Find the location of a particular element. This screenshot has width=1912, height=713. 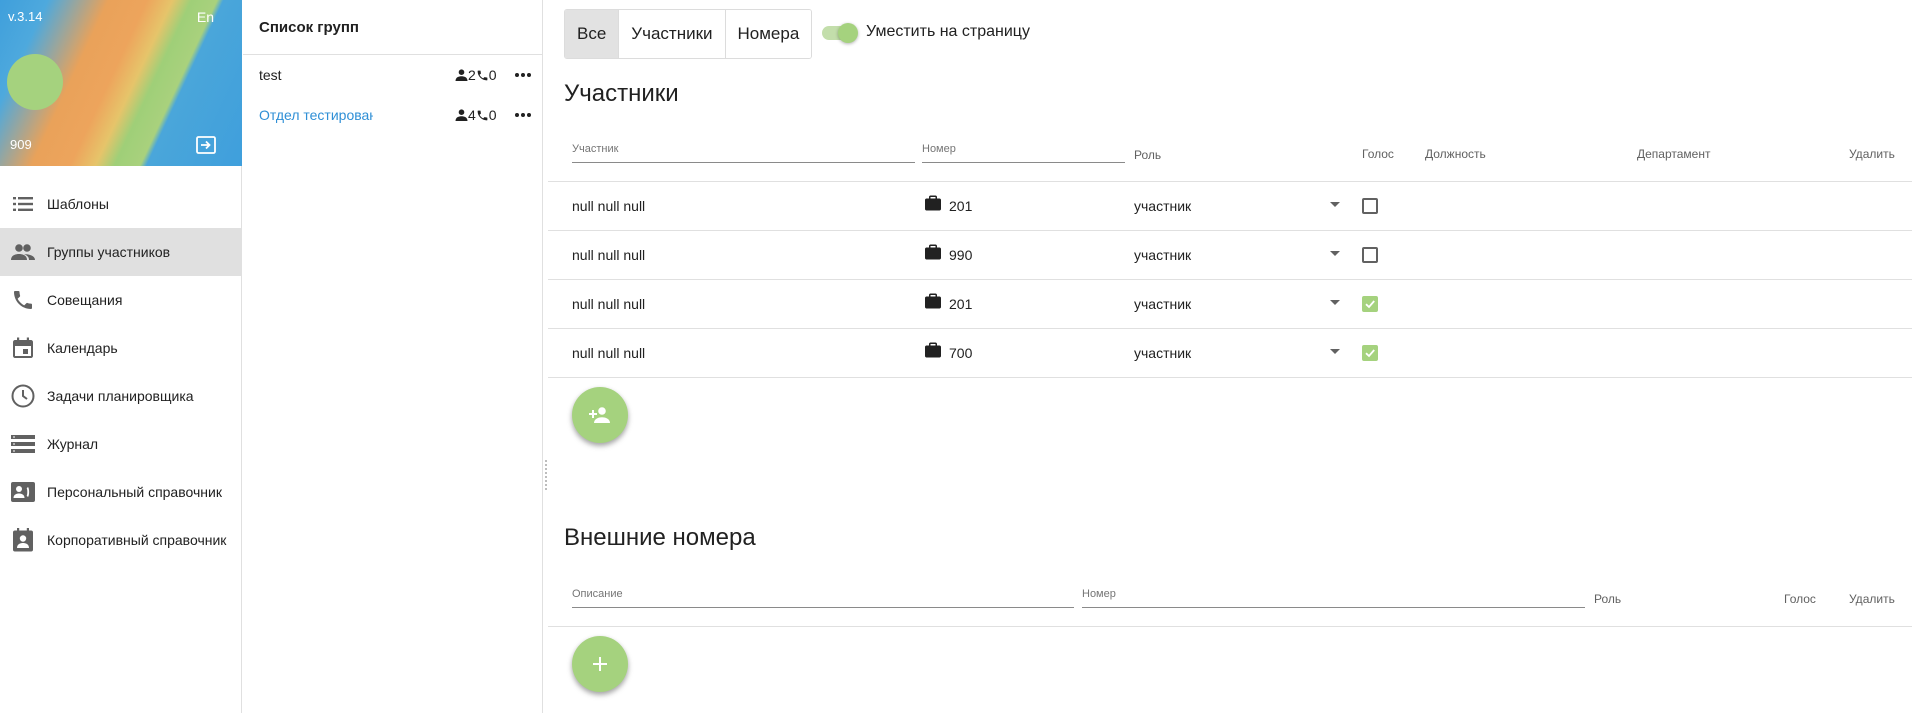

group-item: Отдел тестирования 4 0 is located at coordinates (392, 115).